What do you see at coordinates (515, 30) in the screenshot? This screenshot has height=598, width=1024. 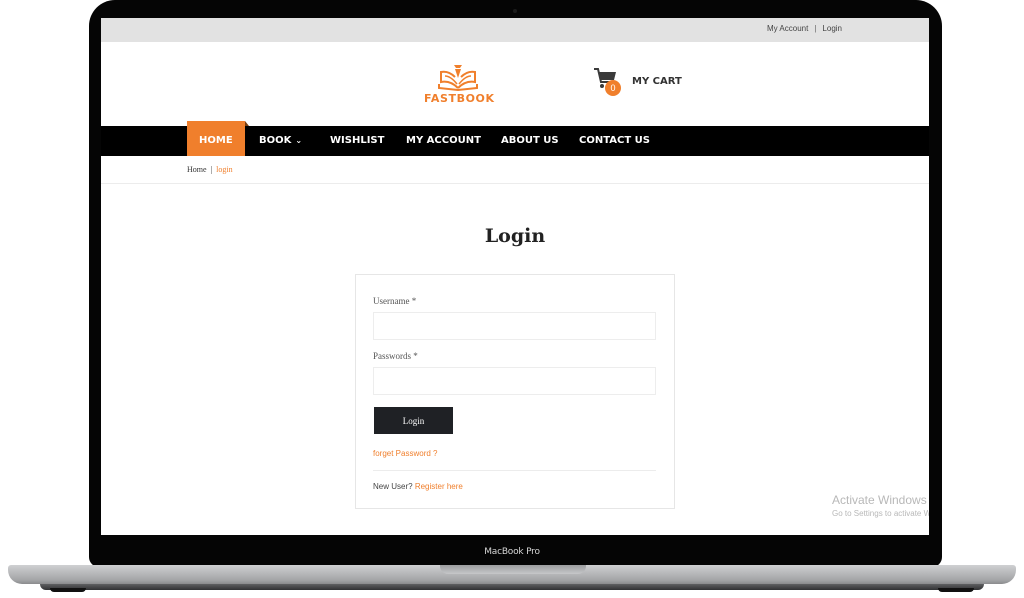 I see `top-utility-bar: My Account | Login` at bounding box center [515, 30].